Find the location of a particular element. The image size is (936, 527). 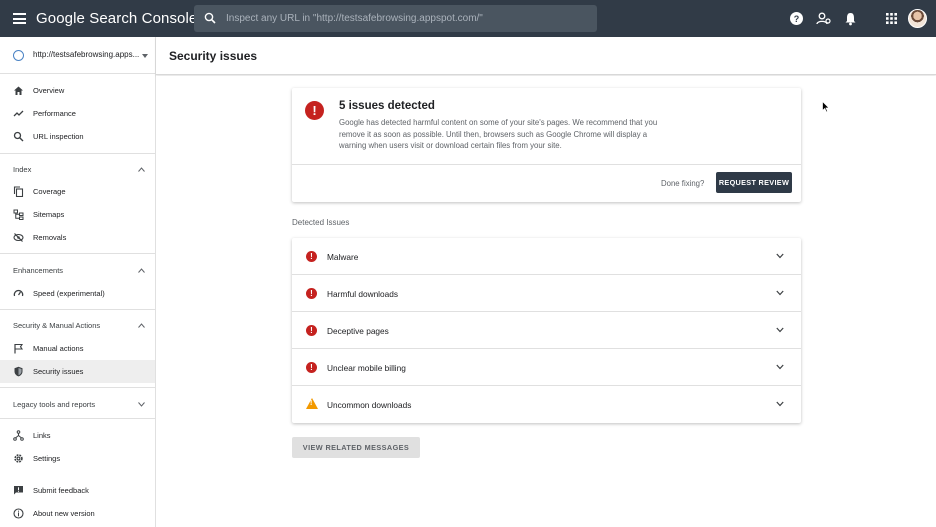

home-icon is located at coordinates (18, 90).